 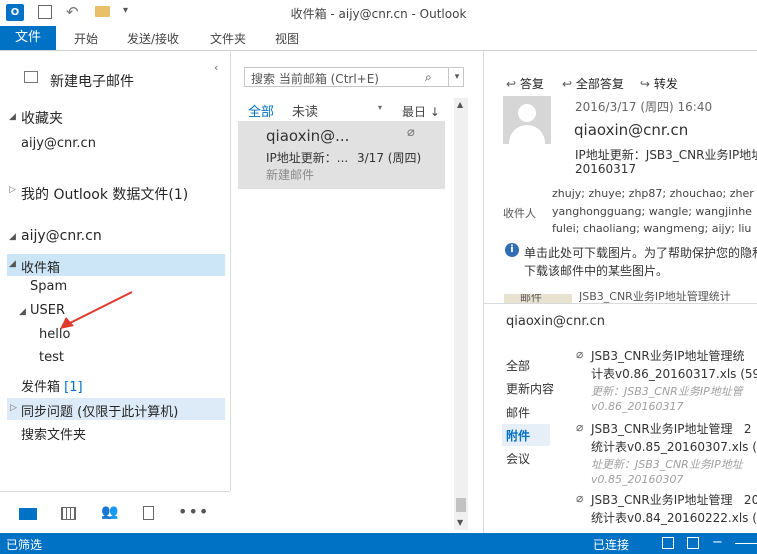 I want to click on window-title: 收件箱 - aijy@cnr.cn - Outlook, so click(x=378, y=14).